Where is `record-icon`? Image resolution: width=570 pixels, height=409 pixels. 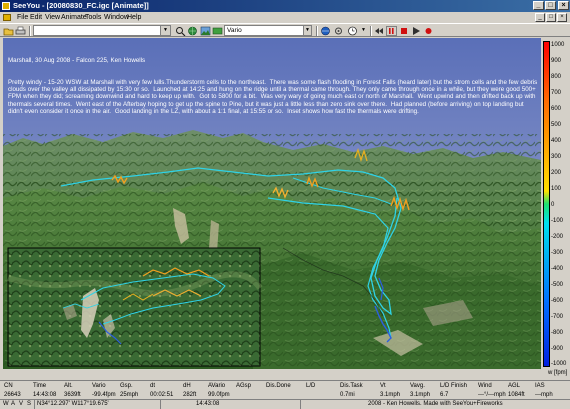
record-icon is located at coordinates (428, 31).